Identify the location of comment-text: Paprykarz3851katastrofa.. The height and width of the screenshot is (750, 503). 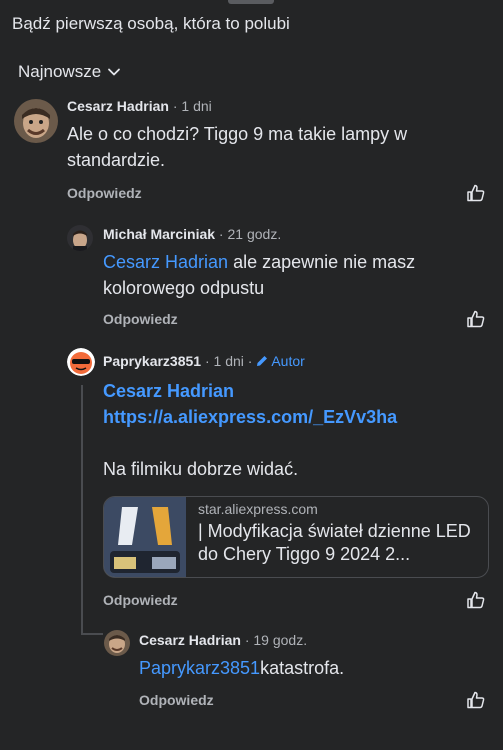
(242, 668).